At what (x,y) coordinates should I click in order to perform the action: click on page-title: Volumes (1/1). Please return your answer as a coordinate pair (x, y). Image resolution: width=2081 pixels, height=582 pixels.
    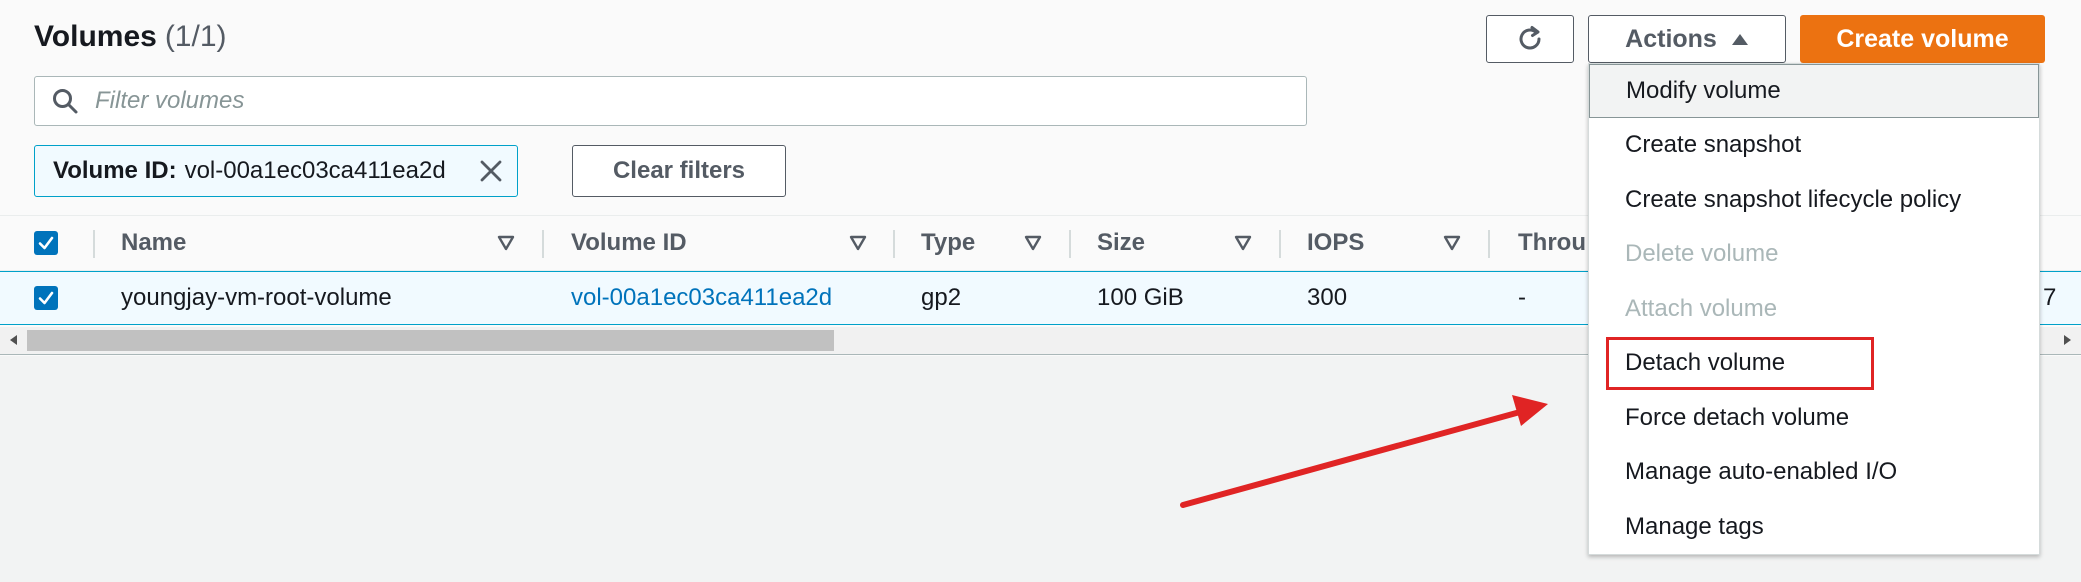
    Looking at the image, I should click on (130, 37).